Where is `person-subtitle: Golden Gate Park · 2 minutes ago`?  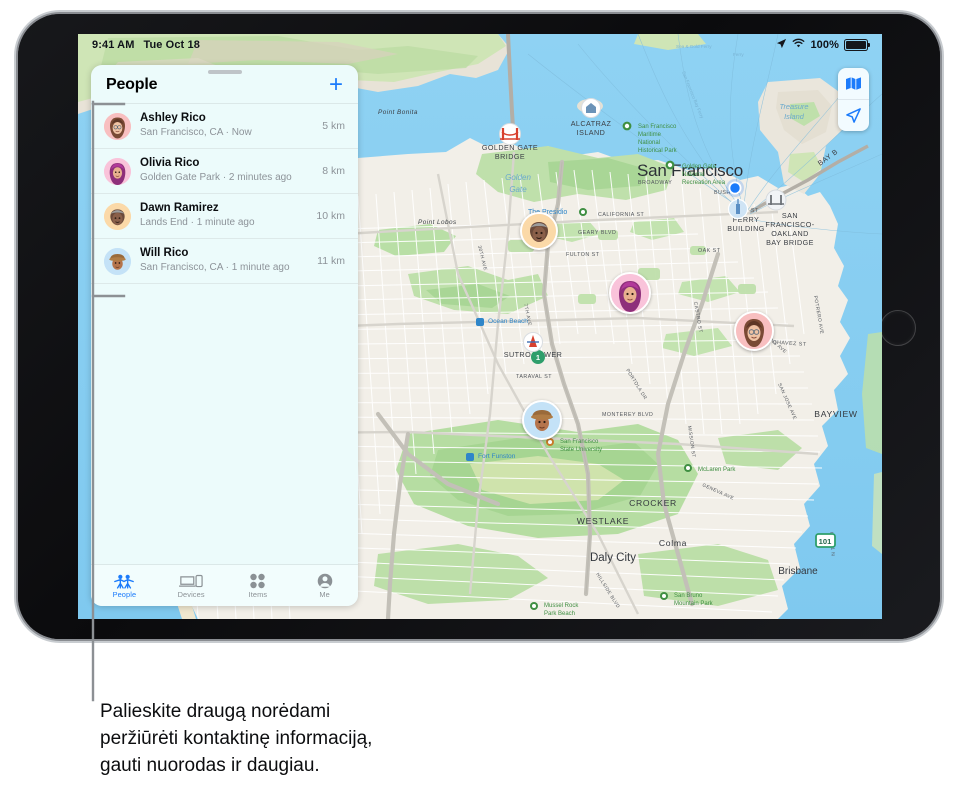
person-subtitle: Golden Gate Park · 2 minutes ago is located at coordinates (216, 177).